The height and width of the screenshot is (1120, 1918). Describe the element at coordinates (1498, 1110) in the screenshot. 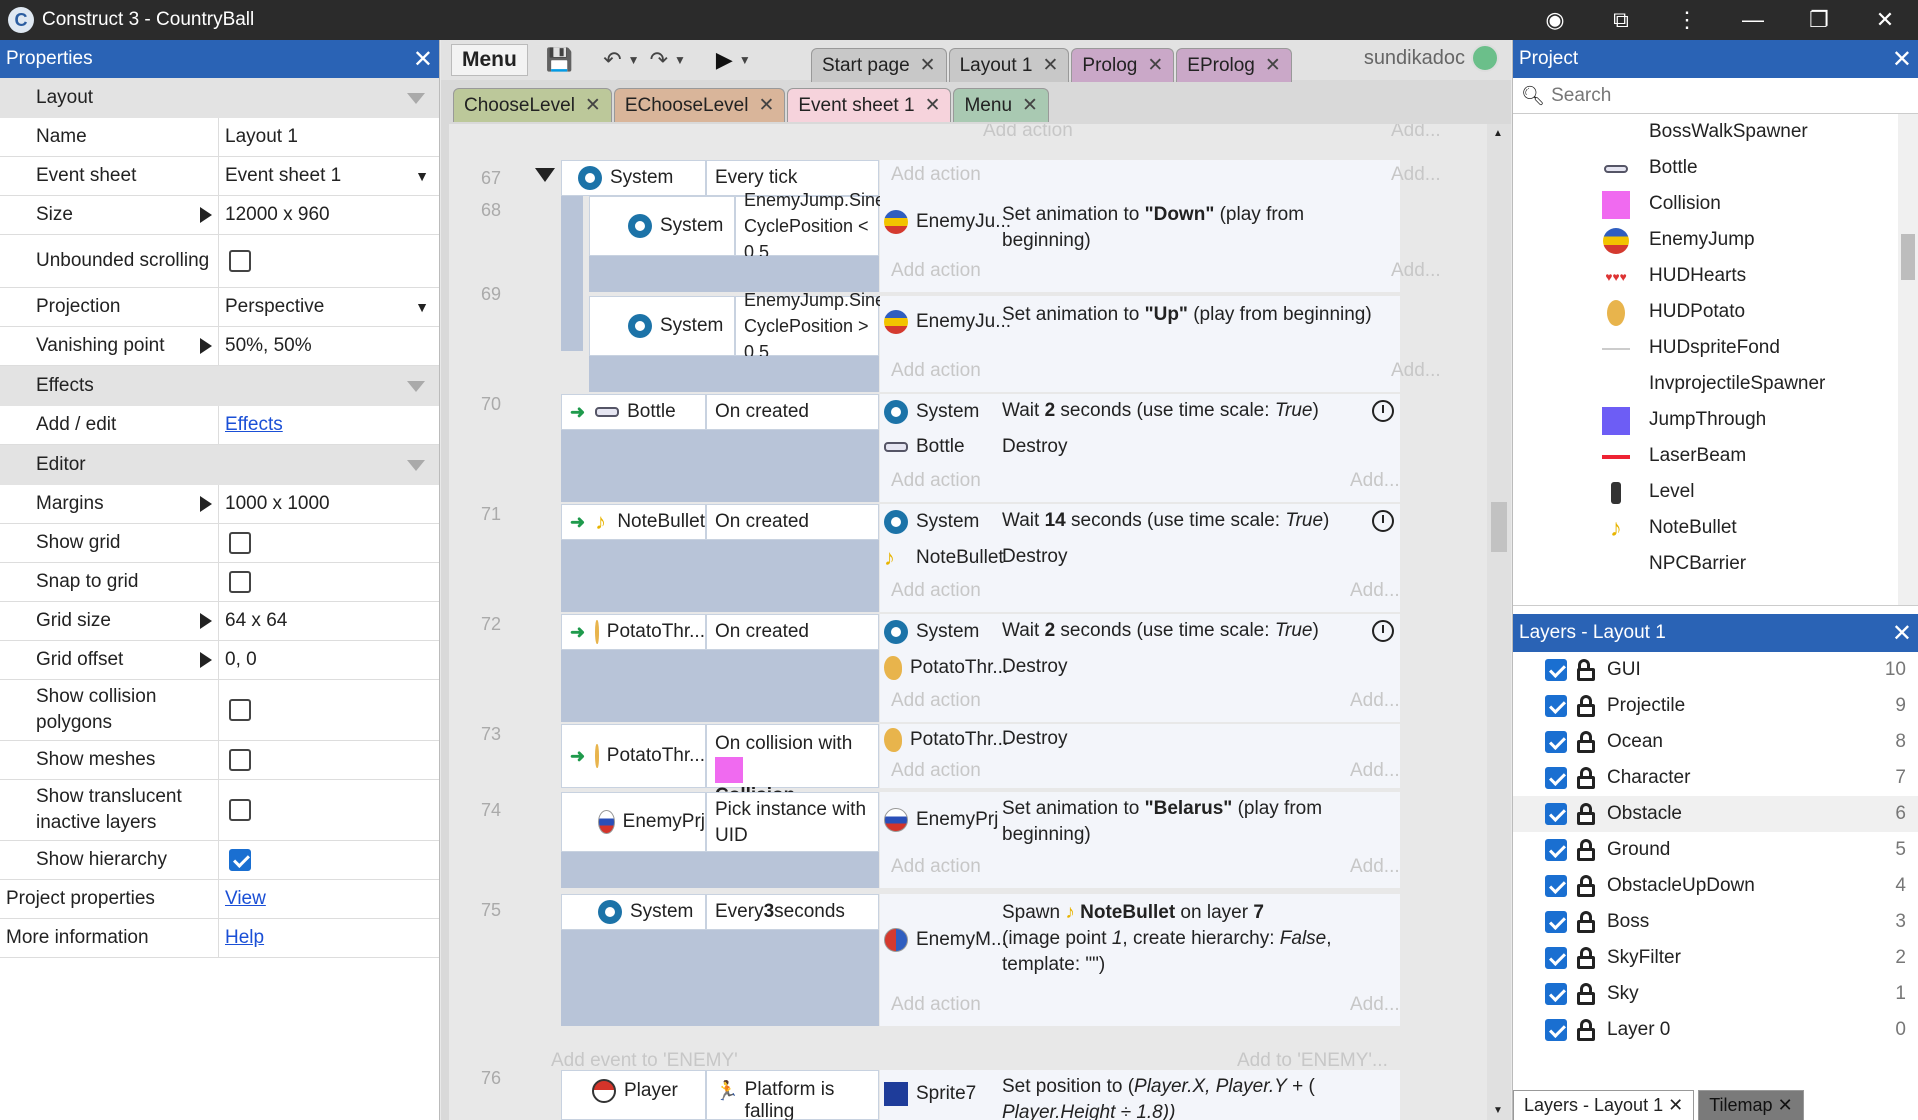

I see `scroll-down-icon: ▼` at that location.